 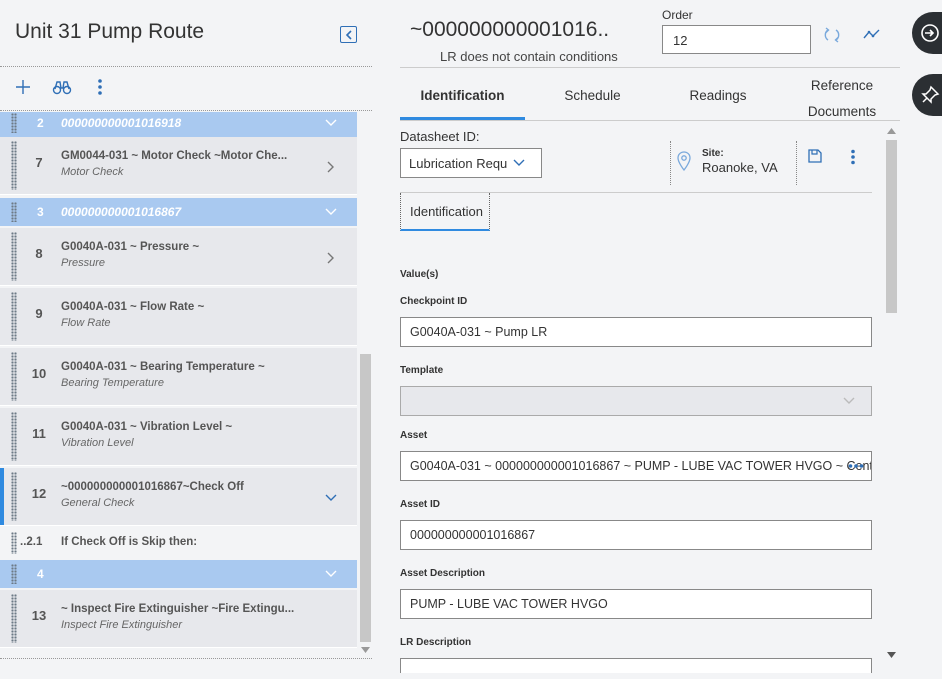 What do you see at coordinates (636, 332) in the screenshot?
I see `checkpoint-id-field: G0040A-031 ~ Pump LR` at bounding box center [636, 332].